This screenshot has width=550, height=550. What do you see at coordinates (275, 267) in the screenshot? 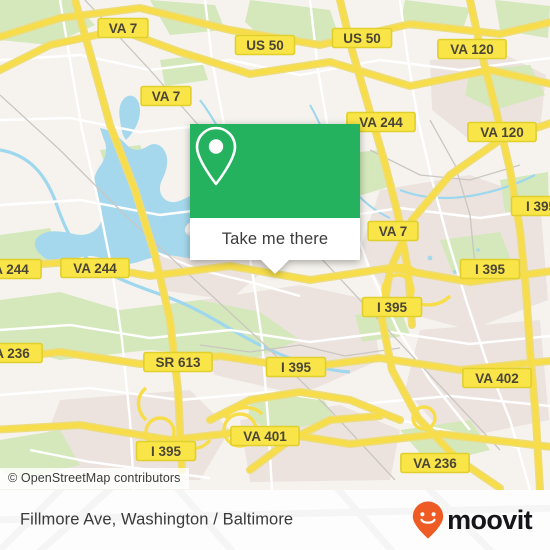
I see `popup-tail` at bounding box center [275, 267].